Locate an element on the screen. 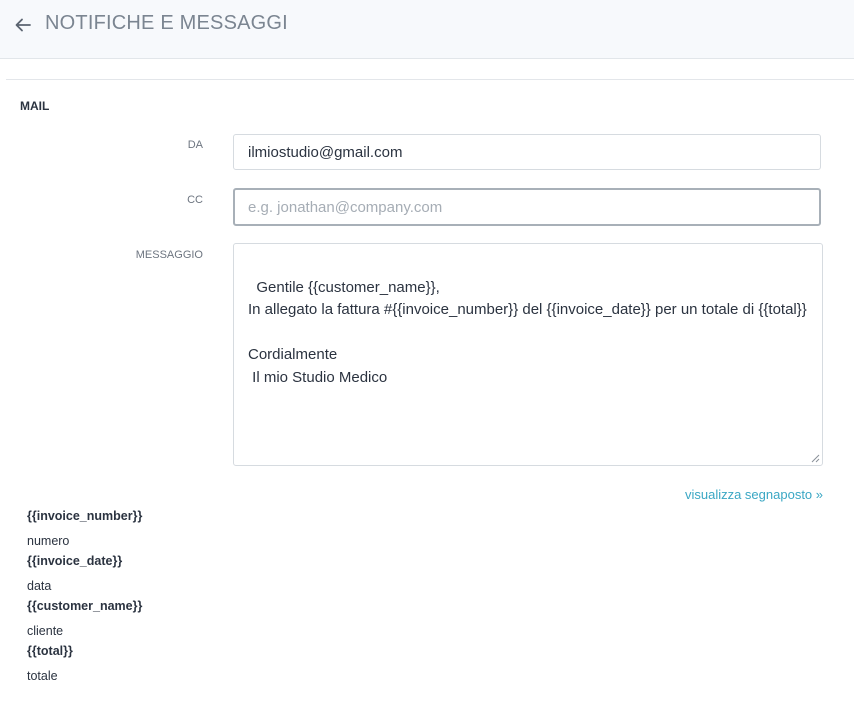  section-divider is located at coordinates (430, 79).